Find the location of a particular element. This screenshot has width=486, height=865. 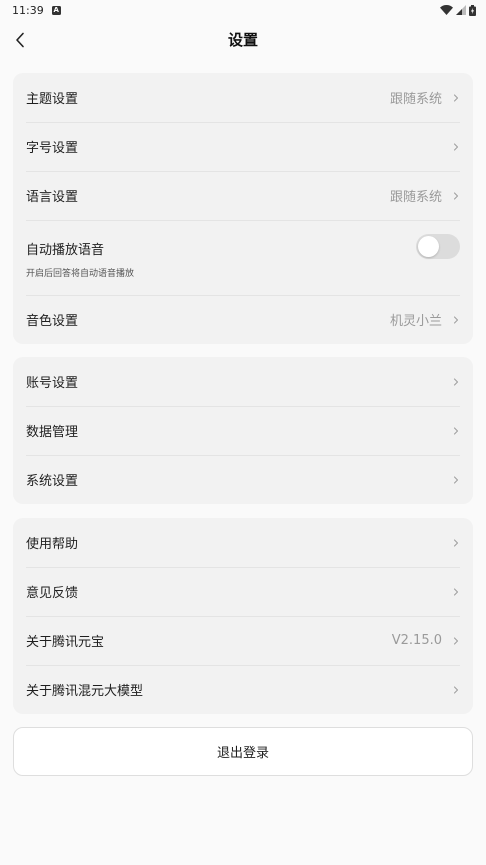

feedback-label: 意见反馈 is located at coordinates (52, 593).